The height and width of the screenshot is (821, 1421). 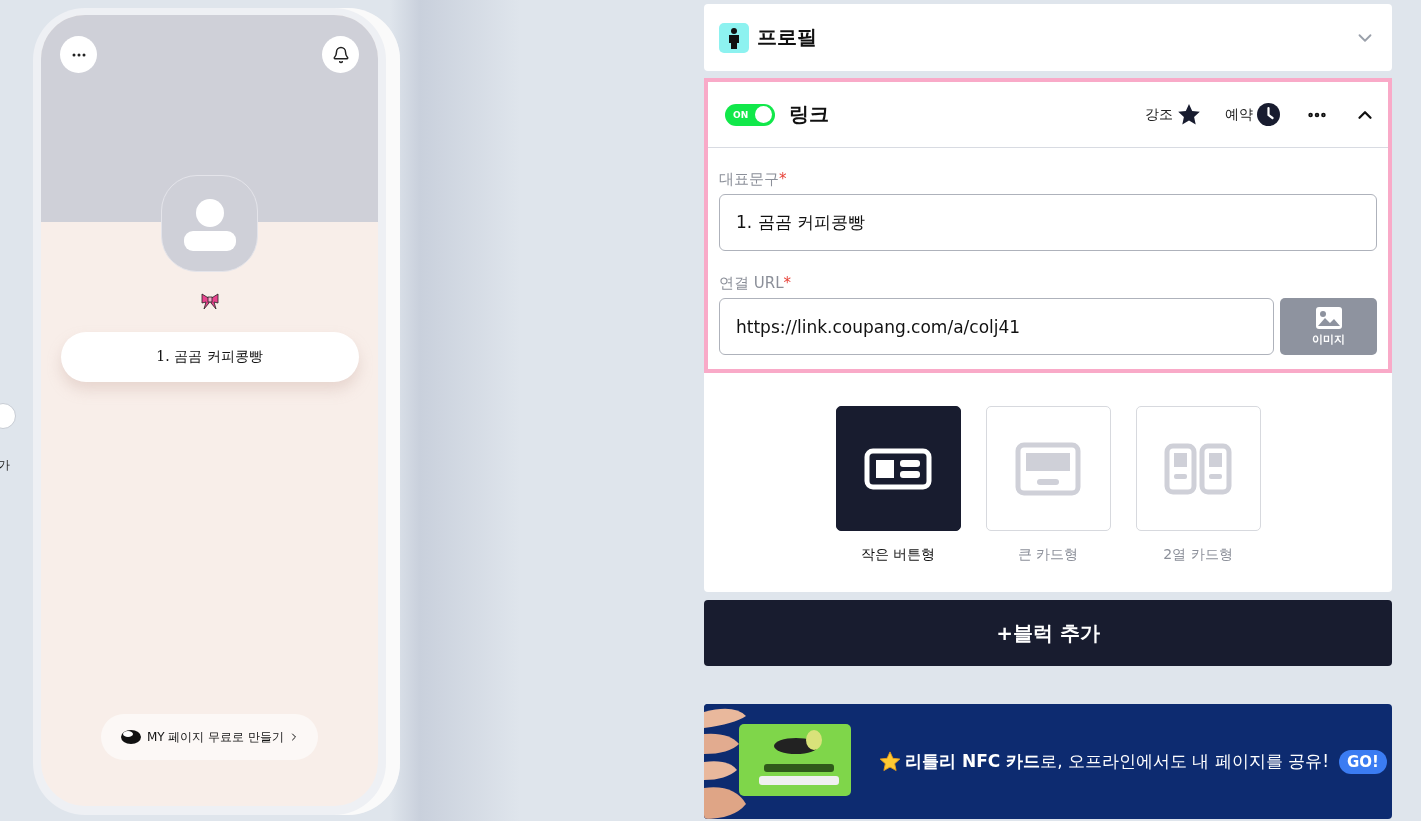 I want to click on link-button: 1. 곰곰 커피콩빵, so click(x=209, y=357).